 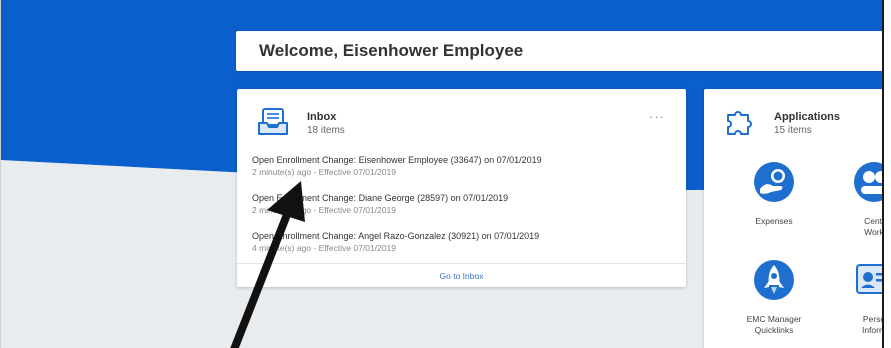 I want to click on annotation-arrow, so click(x=267, y=264).